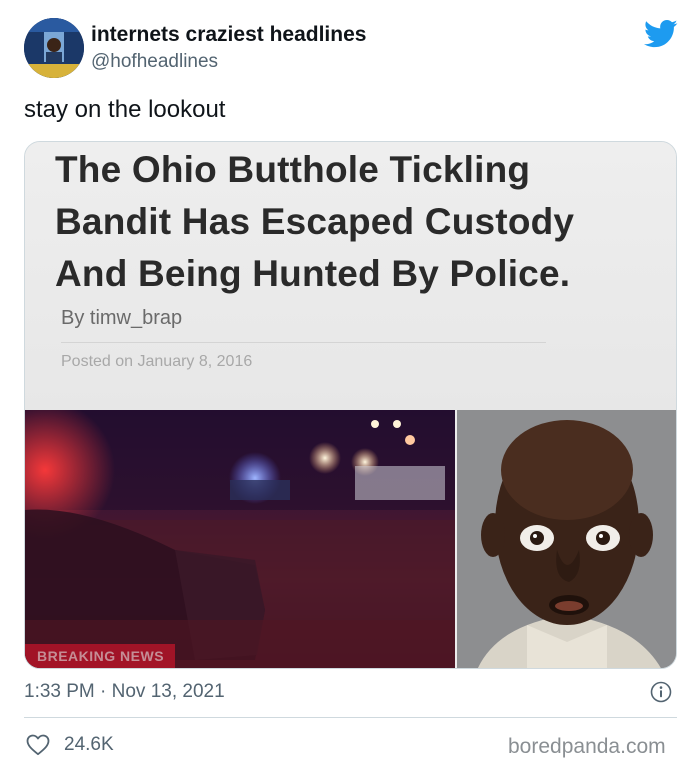 This screenshot has height=772, width=700. Describe the element at coordinates (293, 169) in the screenshot. I see `headline-line: The Ohio Butthole Tickling` at that location.